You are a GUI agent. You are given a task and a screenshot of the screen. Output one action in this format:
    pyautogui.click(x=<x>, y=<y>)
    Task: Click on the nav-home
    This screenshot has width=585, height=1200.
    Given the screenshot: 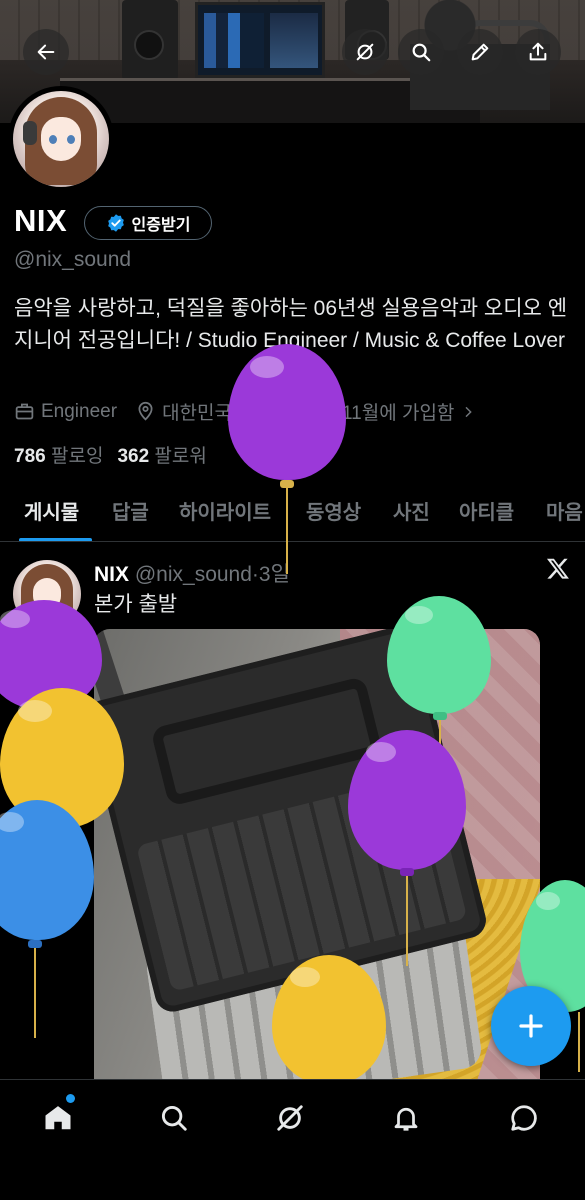 What is the action you would take?
    pyautogui.click(x=58, y=1118)
    